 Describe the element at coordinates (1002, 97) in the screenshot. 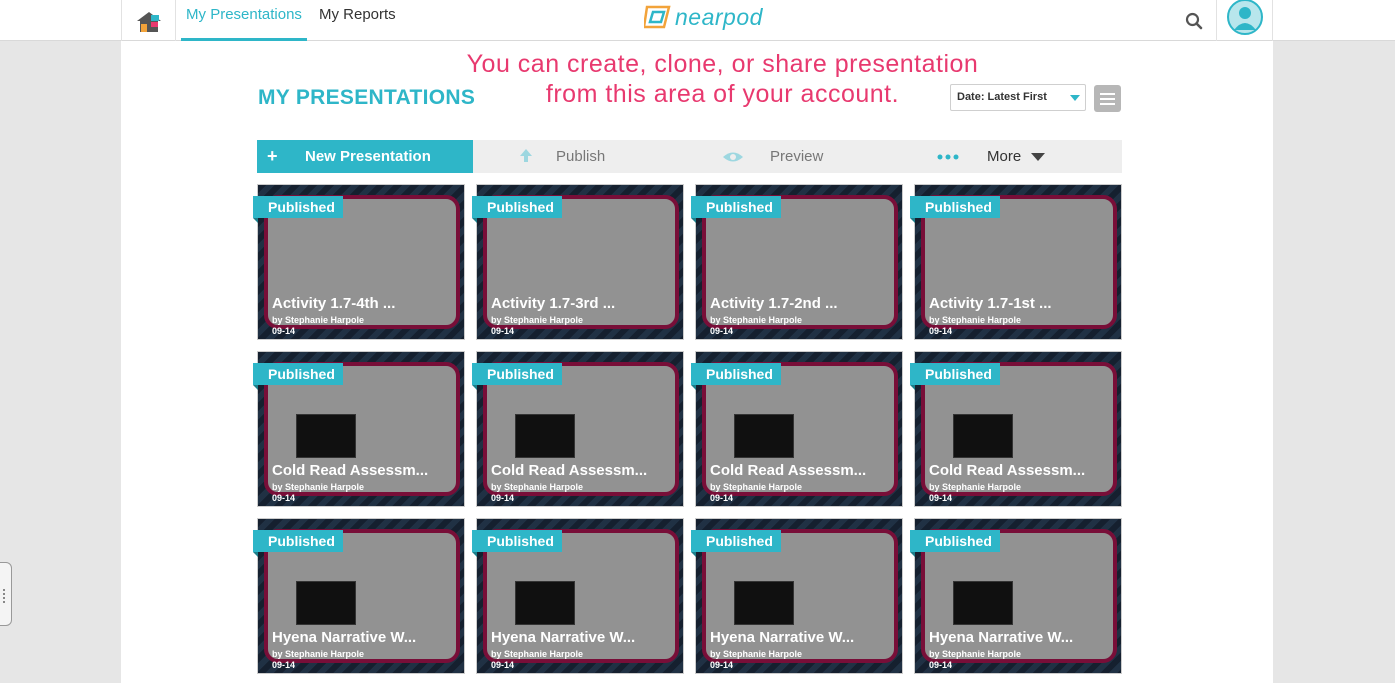

I see `sort-selected-value: Date: Latest First` at that location.